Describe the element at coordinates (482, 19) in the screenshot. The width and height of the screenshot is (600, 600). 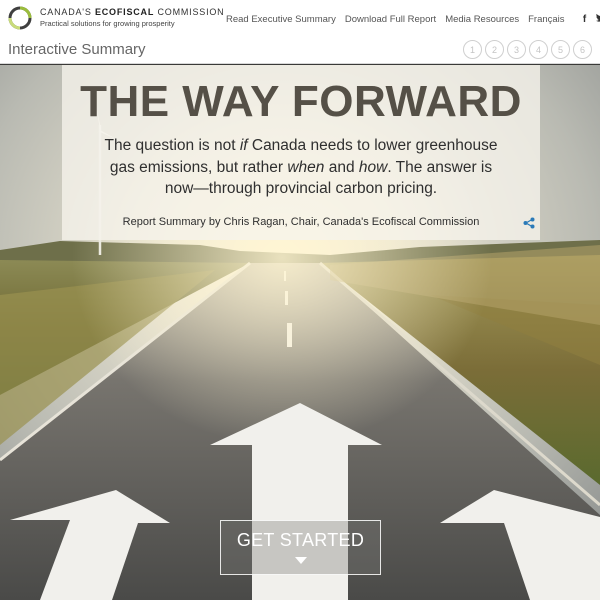
I see `nav-media-resources: Media Resources` at that location.